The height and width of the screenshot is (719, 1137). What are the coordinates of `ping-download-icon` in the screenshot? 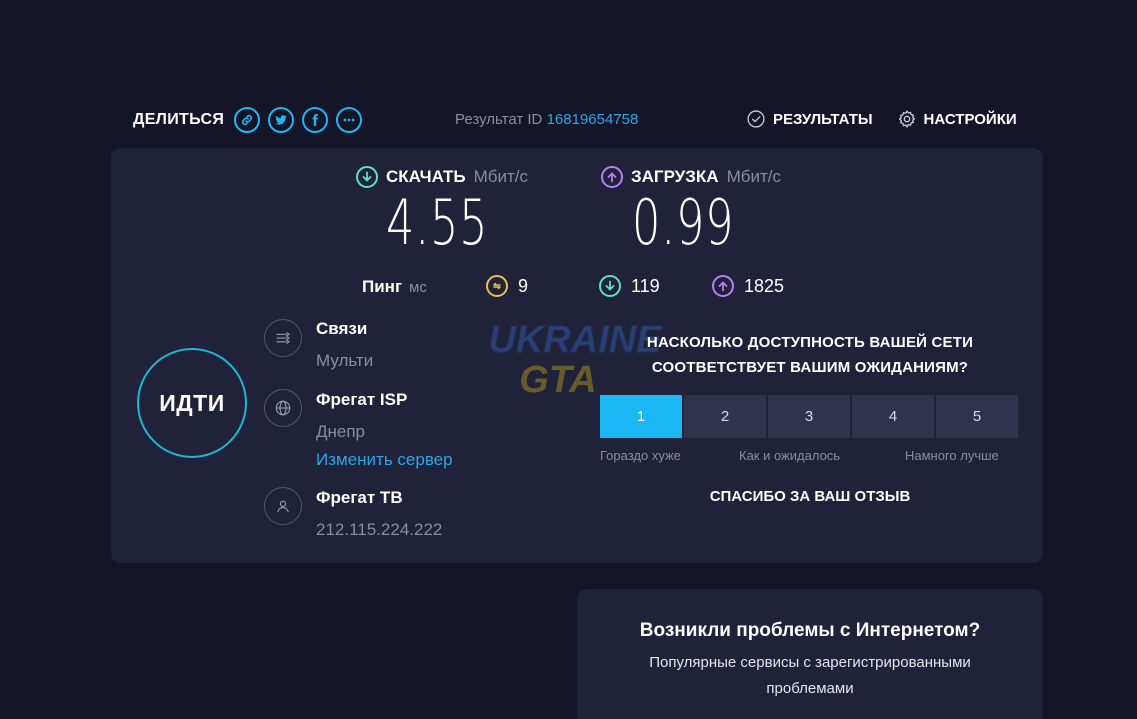 It's located at (610, 286).